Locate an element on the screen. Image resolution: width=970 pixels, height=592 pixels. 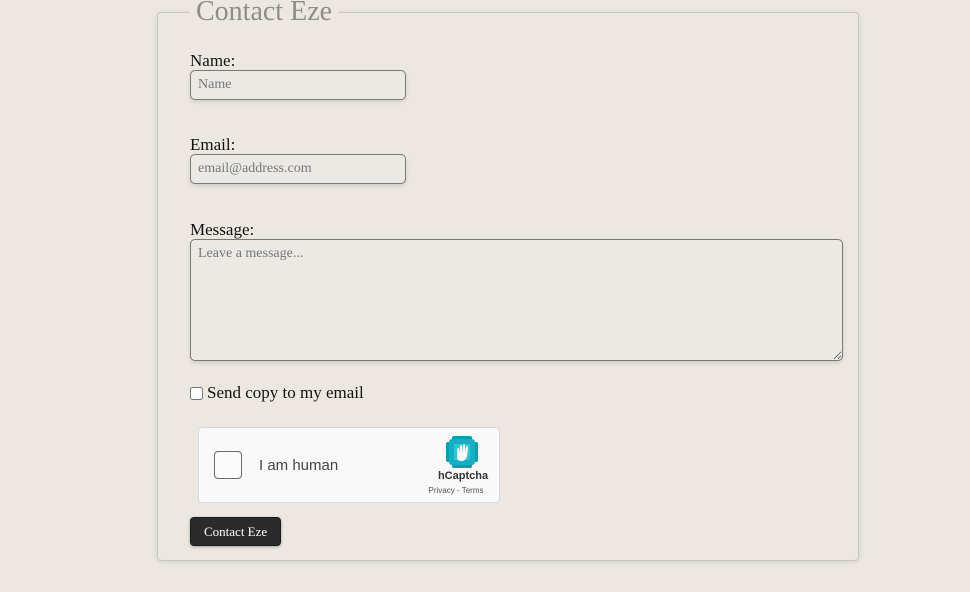
message-textarea is located at coordinates (516, 300).